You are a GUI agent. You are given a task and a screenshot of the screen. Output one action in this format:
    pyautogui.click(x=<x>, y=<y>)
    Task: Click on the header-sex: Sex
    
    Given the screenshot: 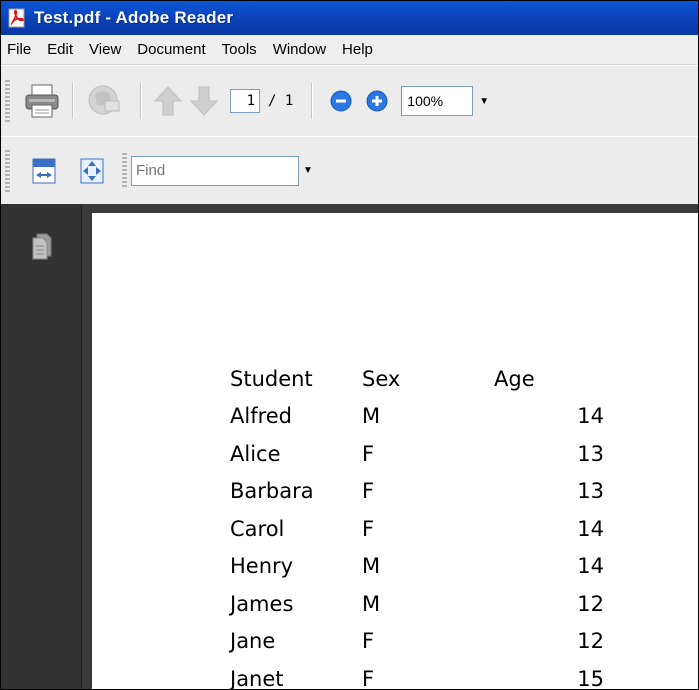 What is the action you would take?
    pyautogui.click(x=381, y=378)
    